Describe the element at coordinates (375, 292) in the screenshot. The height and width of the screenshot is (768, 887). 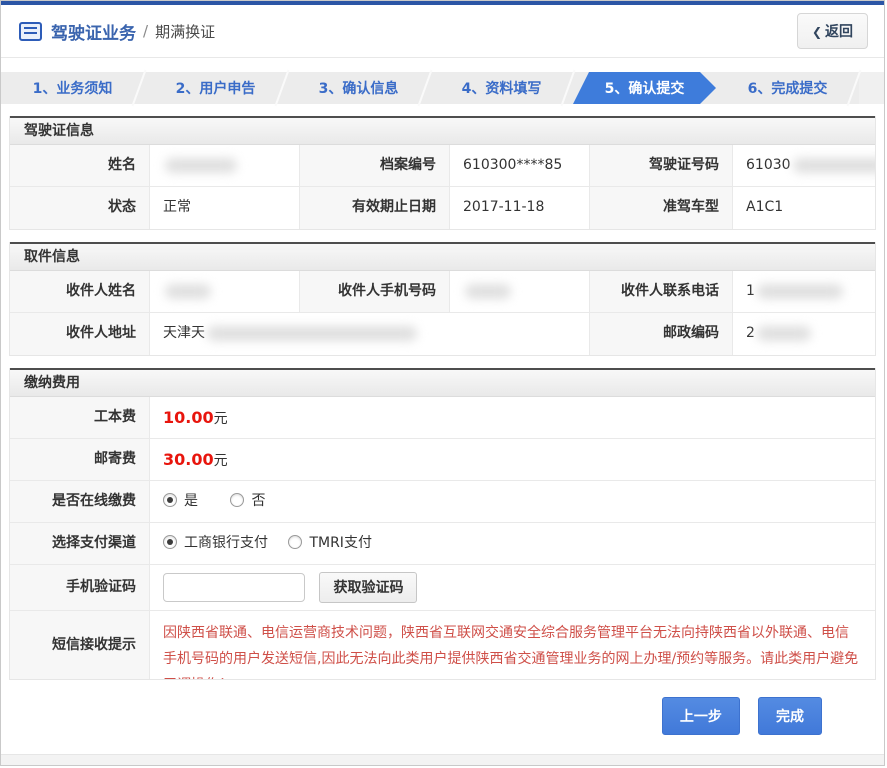
I see `recipient-mobile-label: 收件人手机号码` at that location.